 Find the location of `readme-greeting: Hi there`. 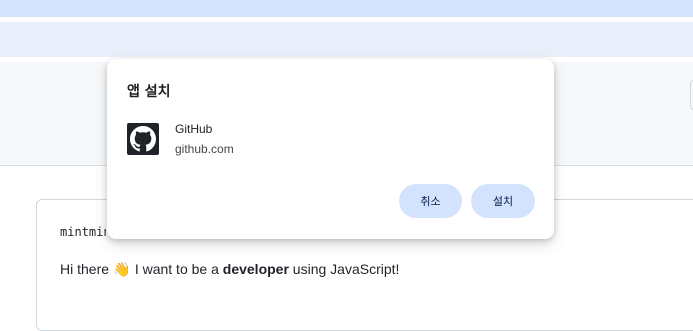

readme-greeting: Hi there is located at coordinates (85, 269).